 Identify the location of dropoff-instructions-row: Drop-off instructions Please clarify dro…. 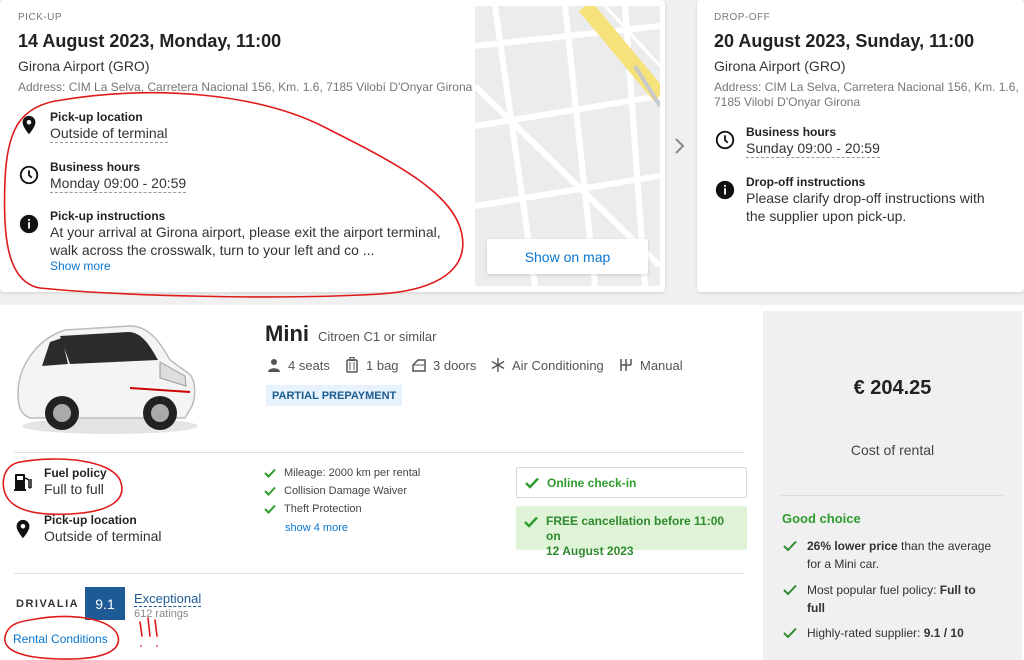
(849, 200).